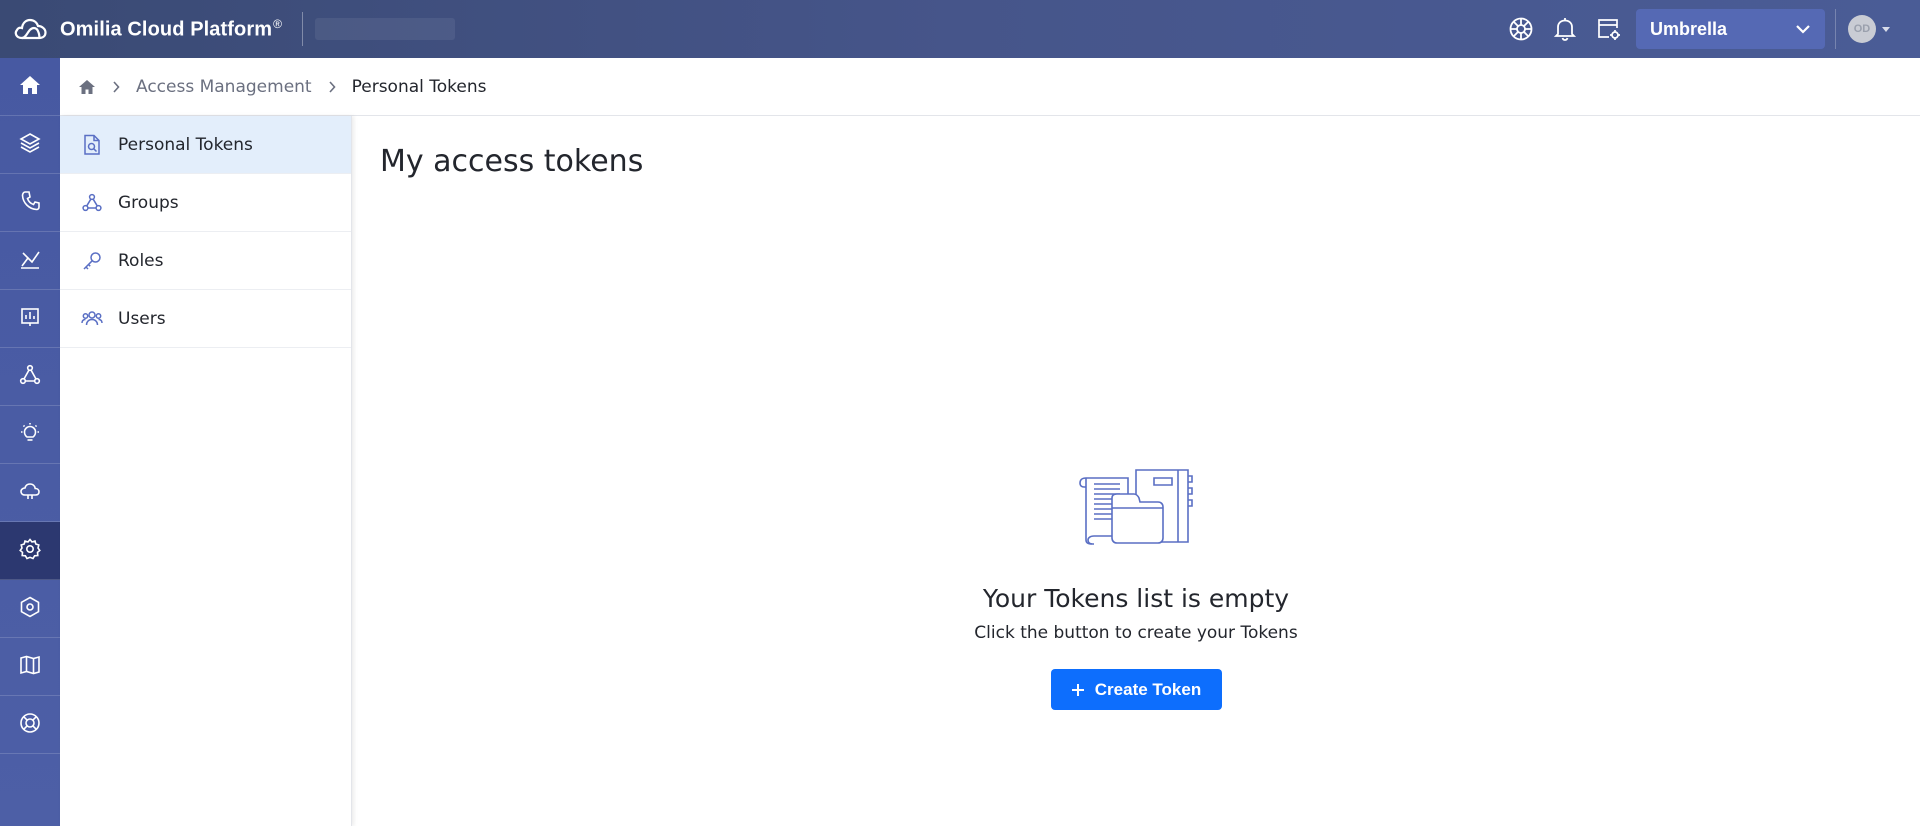 The image size is (1920, 826). I want to click on sidebar-item-roles: Roles, so click(205, 261).